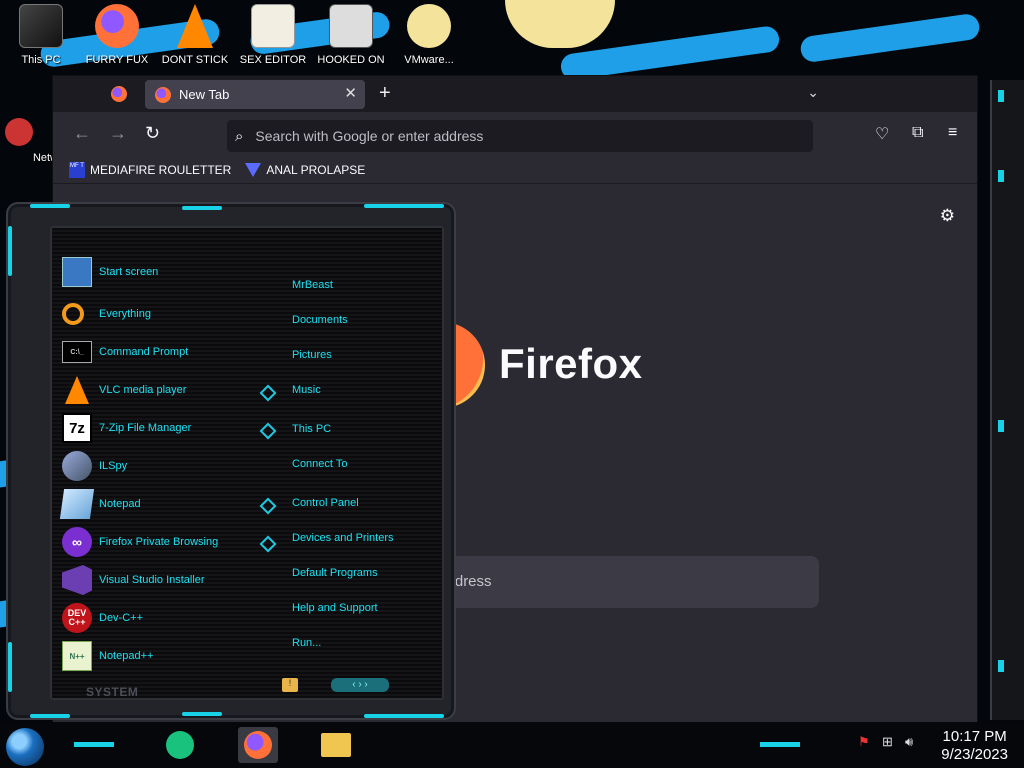 Image resolution: width=1024 pixels, height=768 pixels. Describe the element at coordinates (126, 656) in the screenshot. I see `menu-item-label: Notepad++` at that location.